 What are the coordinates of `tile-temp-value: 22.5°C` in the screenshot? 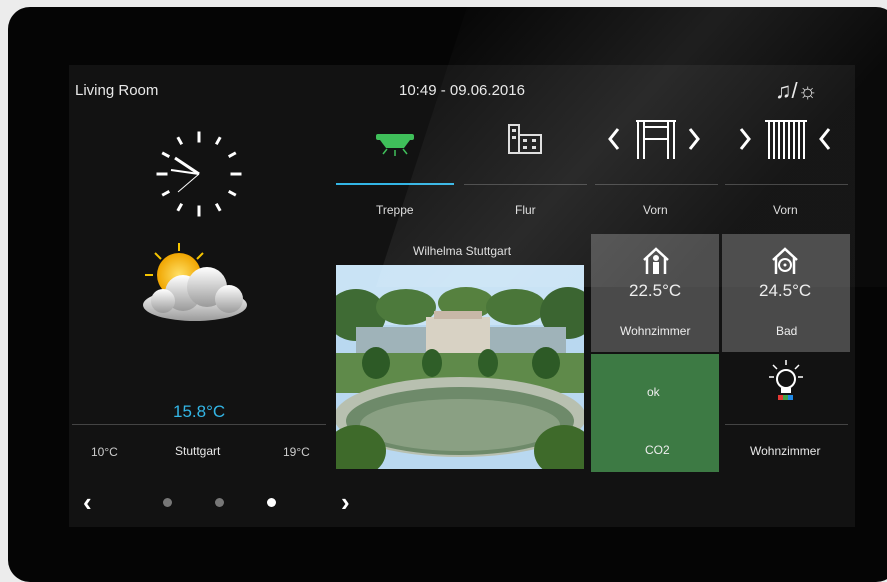 It's located at (655, 290).